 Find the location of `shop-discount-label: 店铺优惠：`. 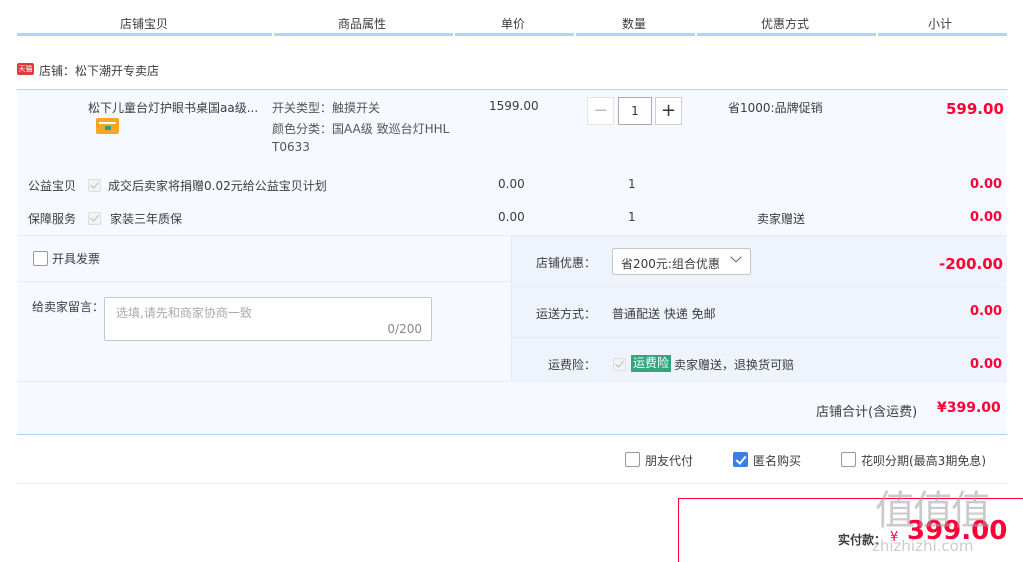

shop-discount-label: 店铺优惠： is located at coordinates (566, 263).